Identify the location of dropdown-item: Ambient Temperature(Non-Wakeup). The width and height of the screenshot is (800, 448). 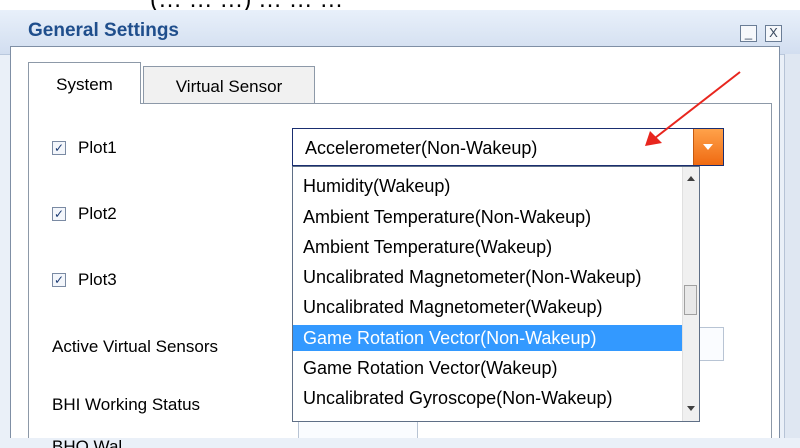
(489, 217).